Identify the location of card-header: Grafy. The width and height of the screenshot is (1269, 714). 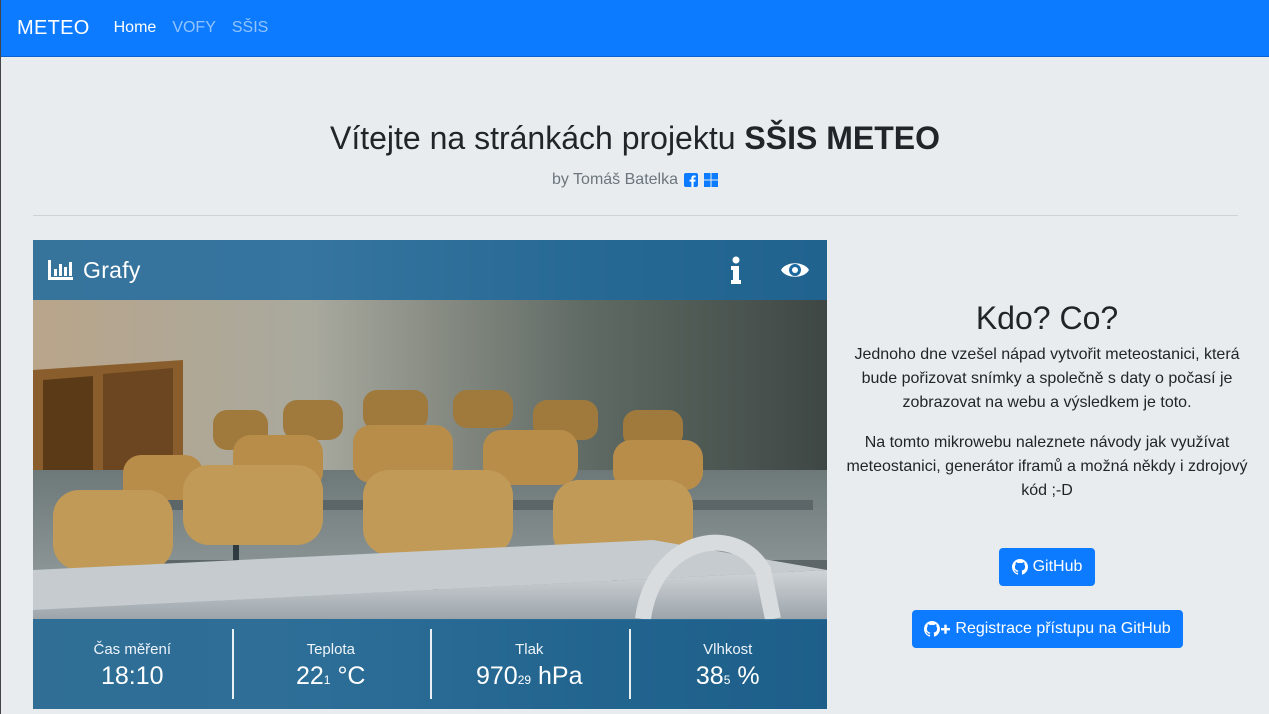
(430, 270).